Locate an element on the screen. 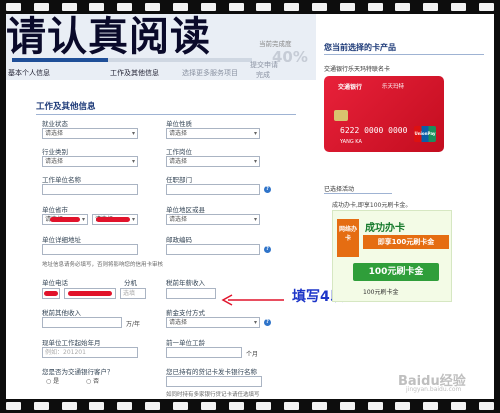 This screenshot has height=413, width=500. step-work-info: 工作及其他信息 is located at coordinates (134, 73).